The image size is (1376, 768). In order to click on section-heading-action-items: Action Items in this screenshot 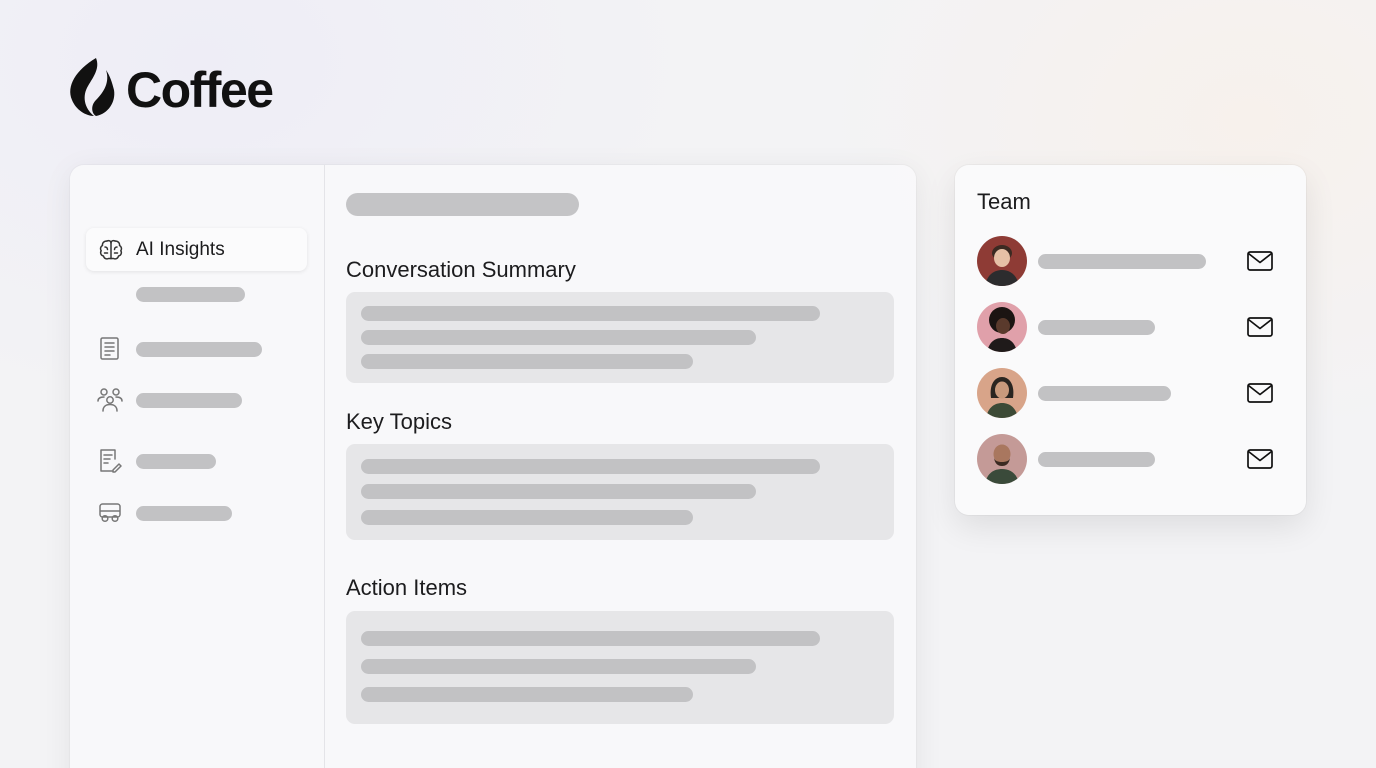, I will do `click(407, 587)`.